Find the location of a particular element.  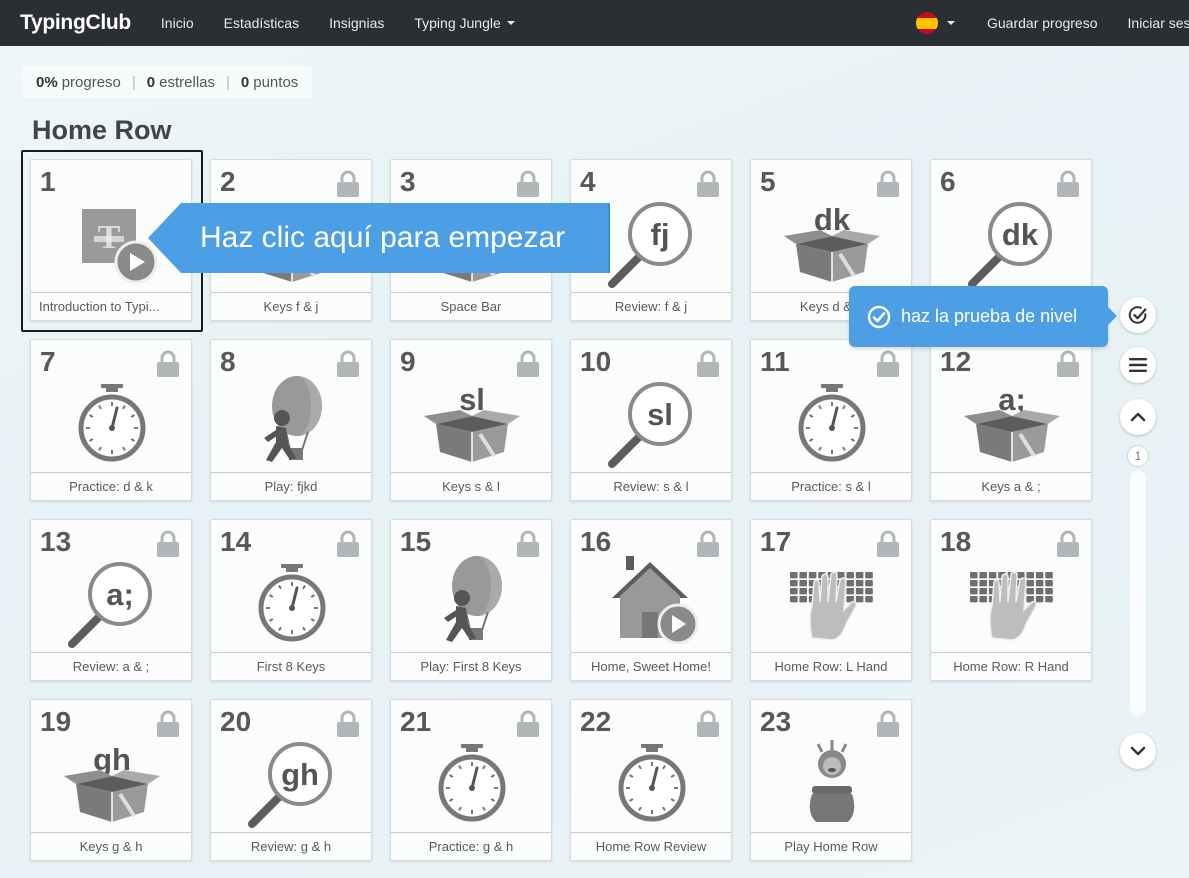

lesson-card-16: 16 Home, Sweet Home! is located at coordinates (651, 600).